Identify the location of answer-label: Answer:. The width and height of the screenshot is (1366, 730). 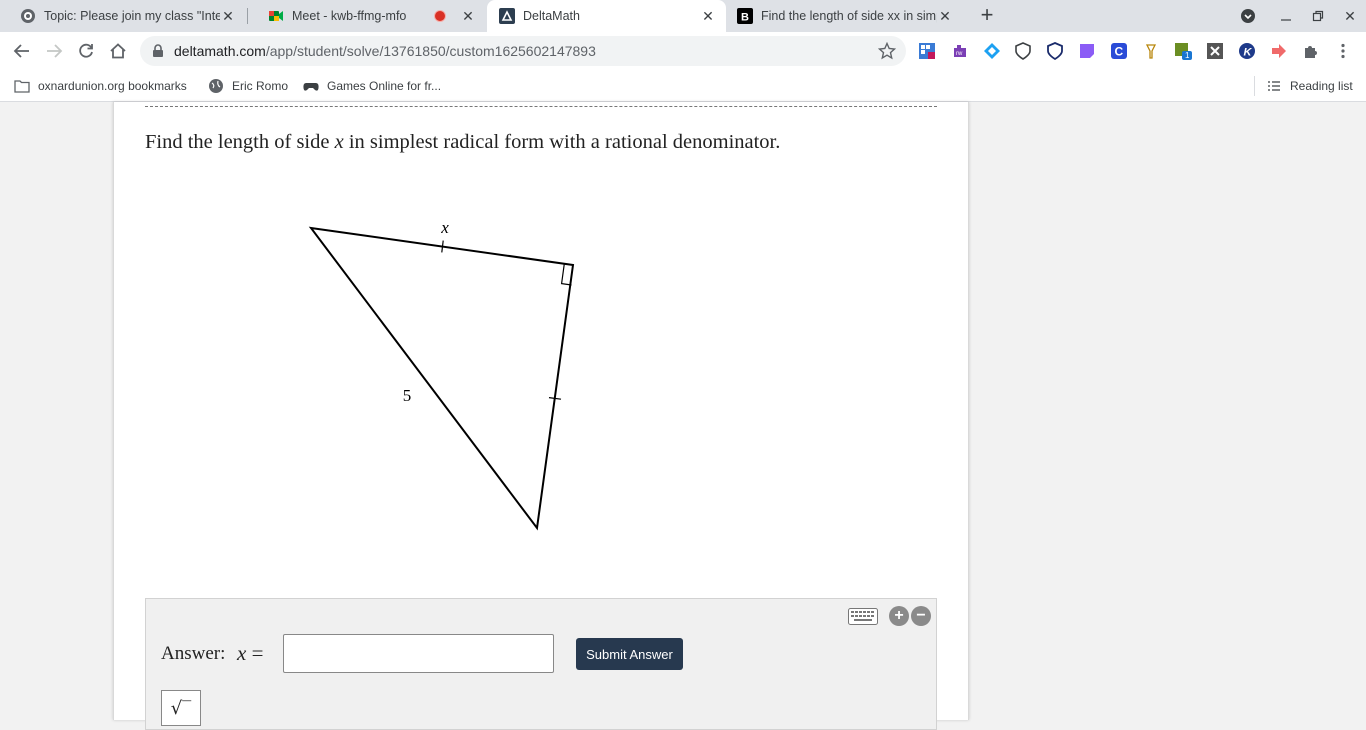
(193, 653).